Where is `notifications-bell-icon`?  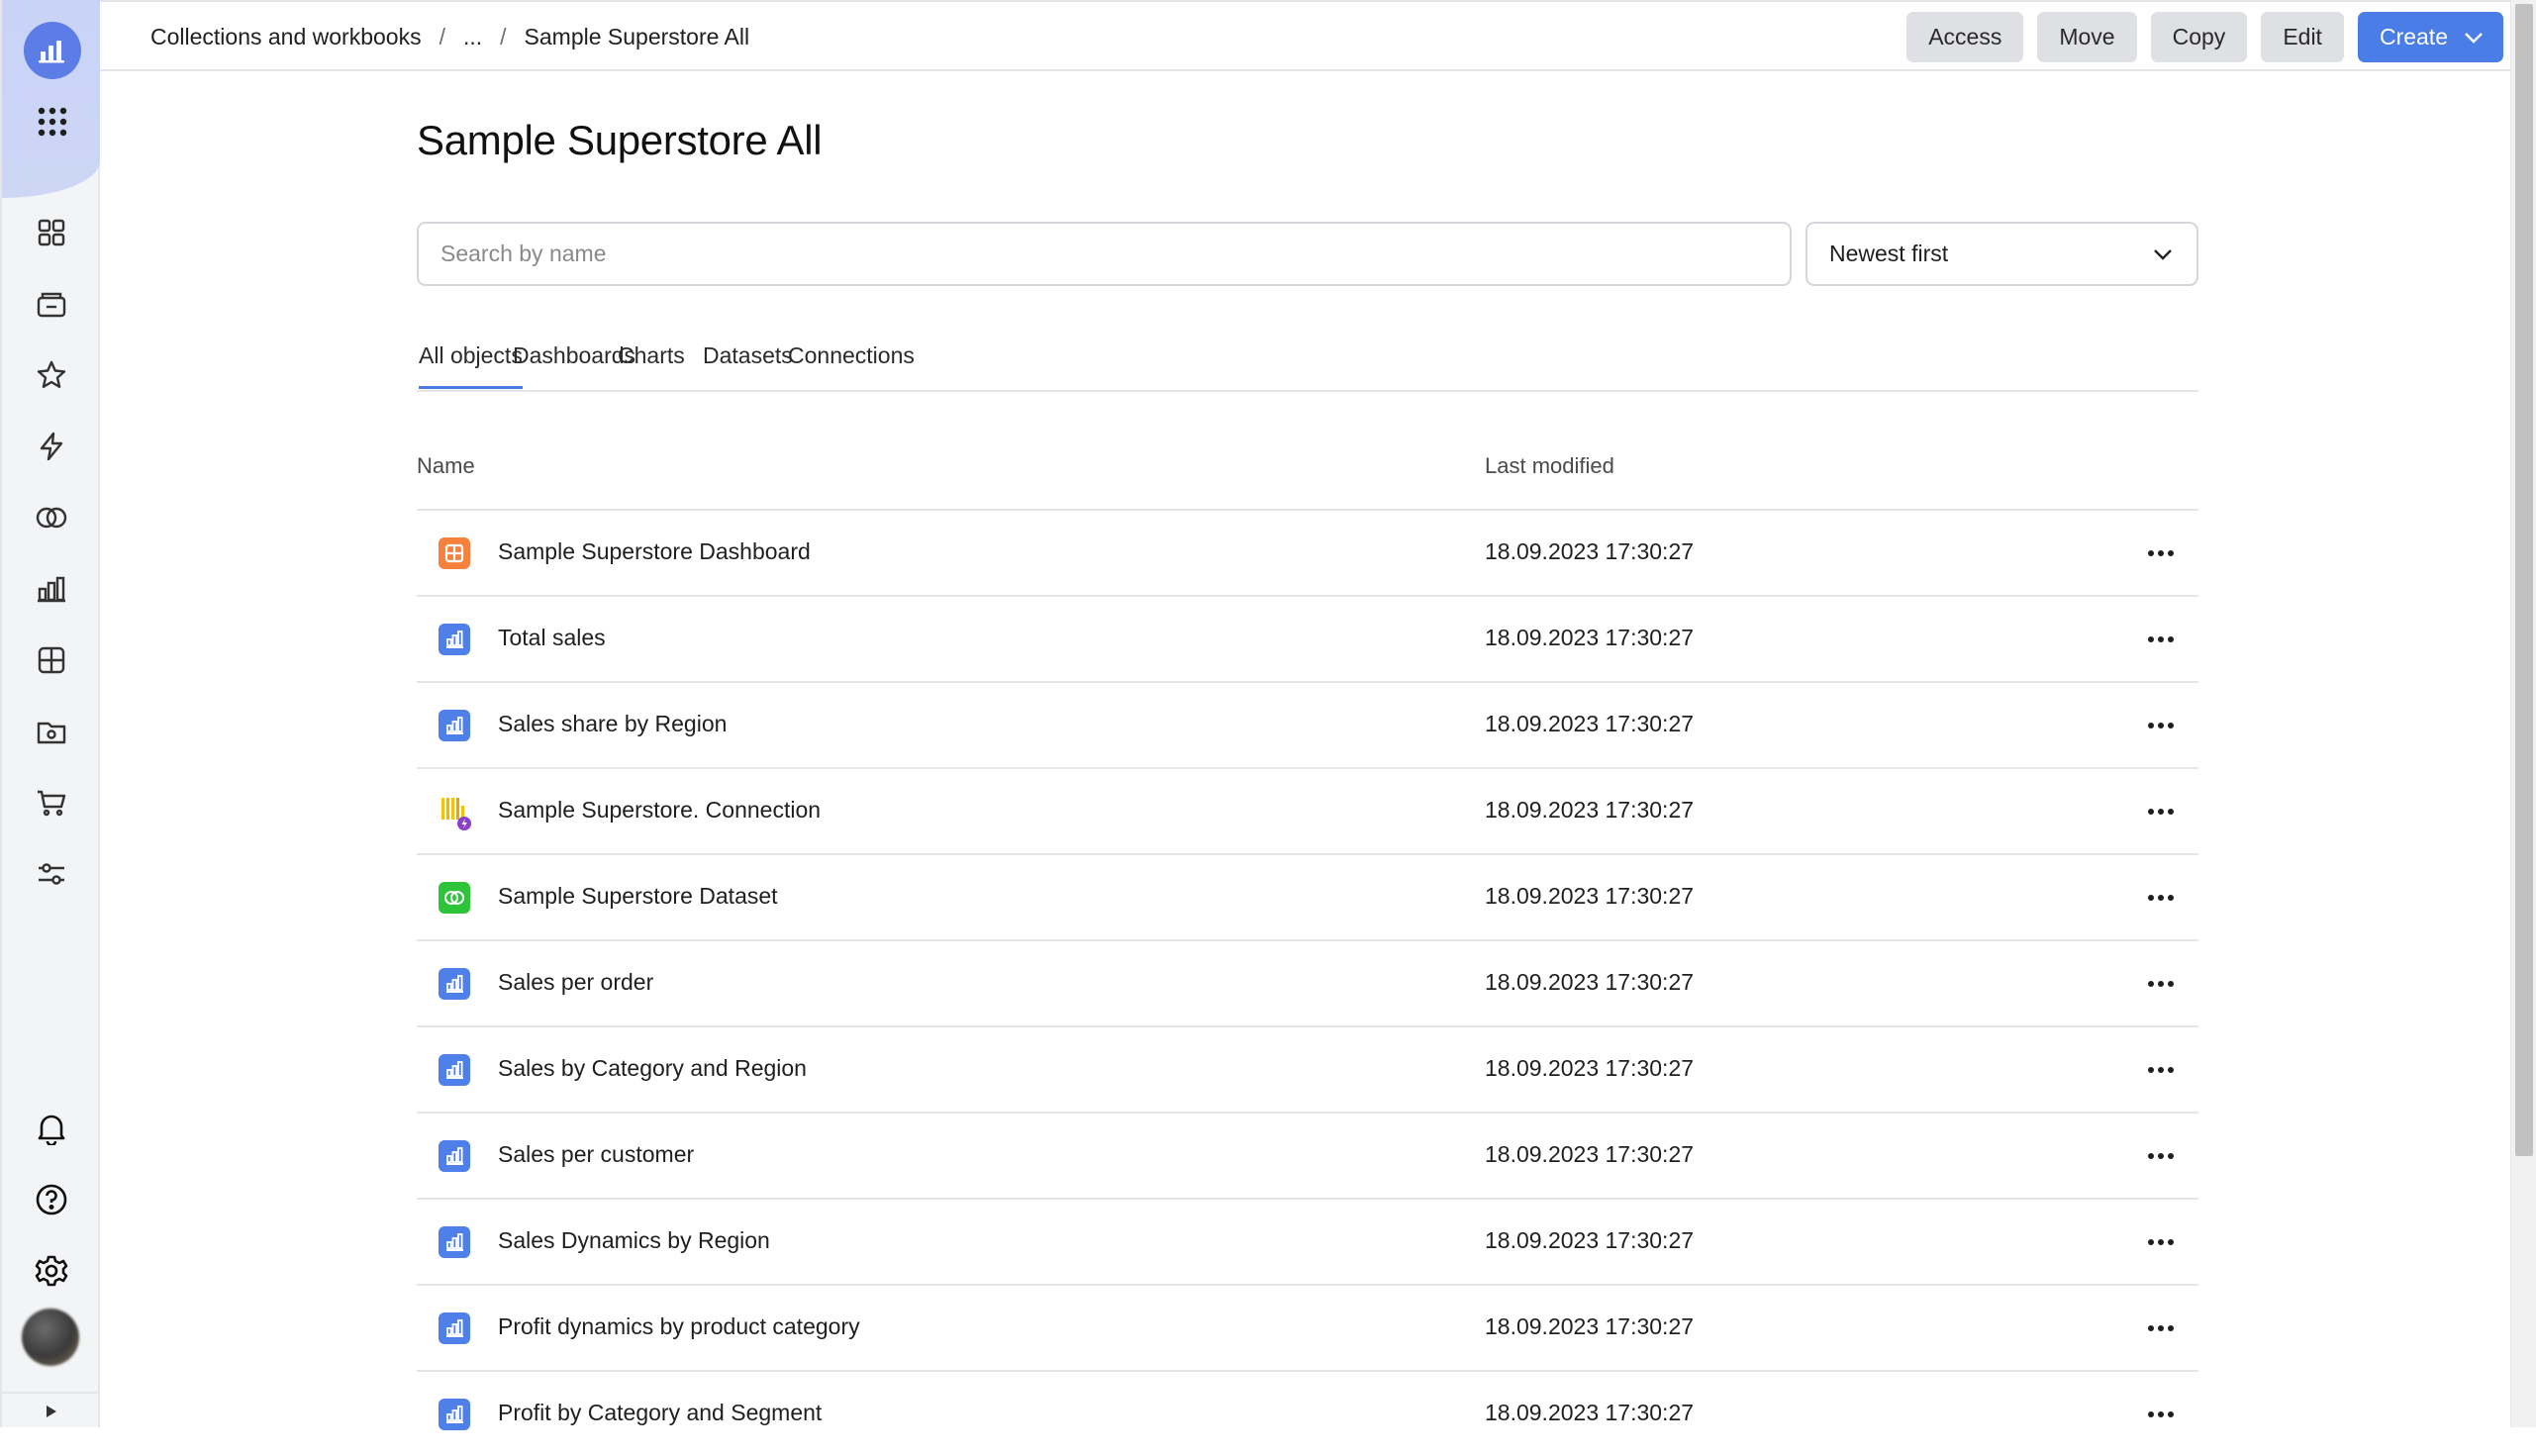
notifications-bell-icon is located at coordinates (51, 1128).